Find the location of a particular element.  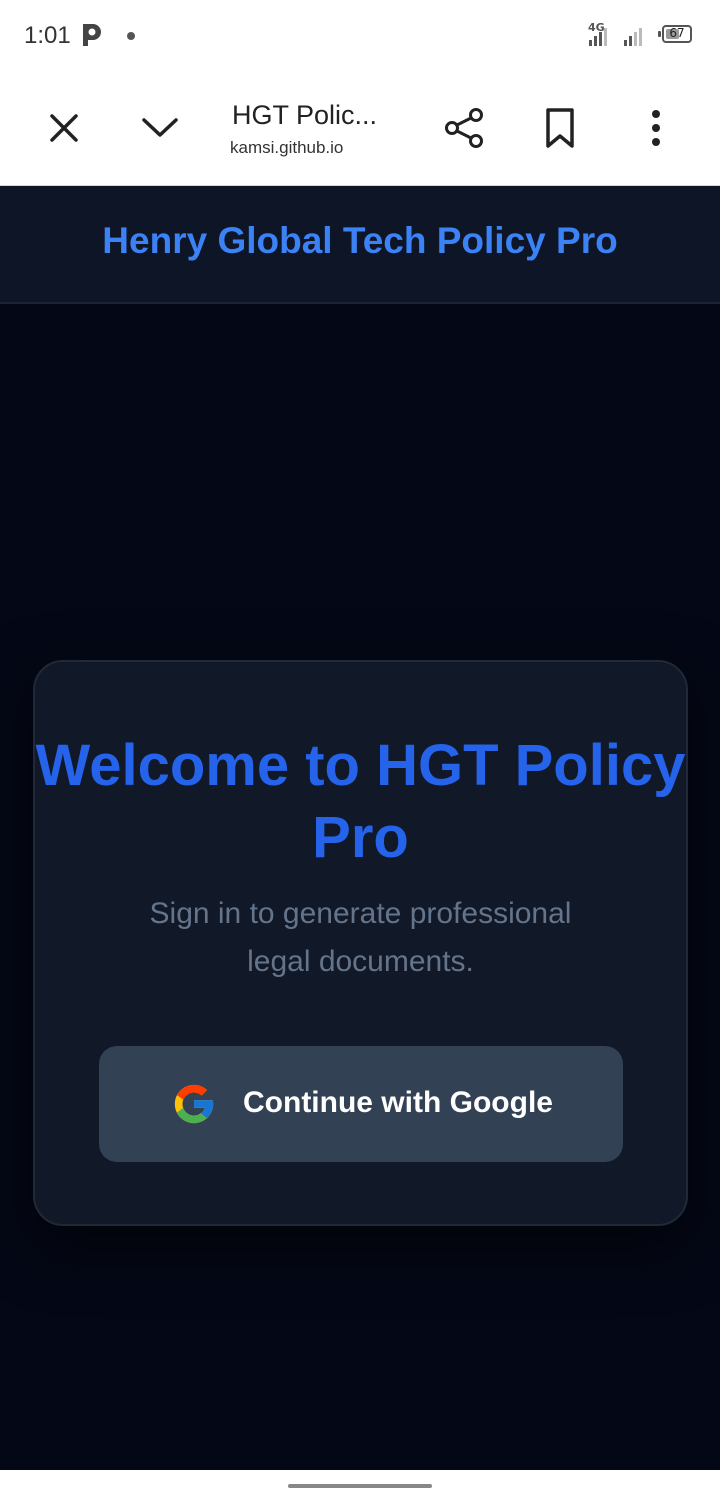

page-url: kamsi.github.io is located at coordinates (287, 147).